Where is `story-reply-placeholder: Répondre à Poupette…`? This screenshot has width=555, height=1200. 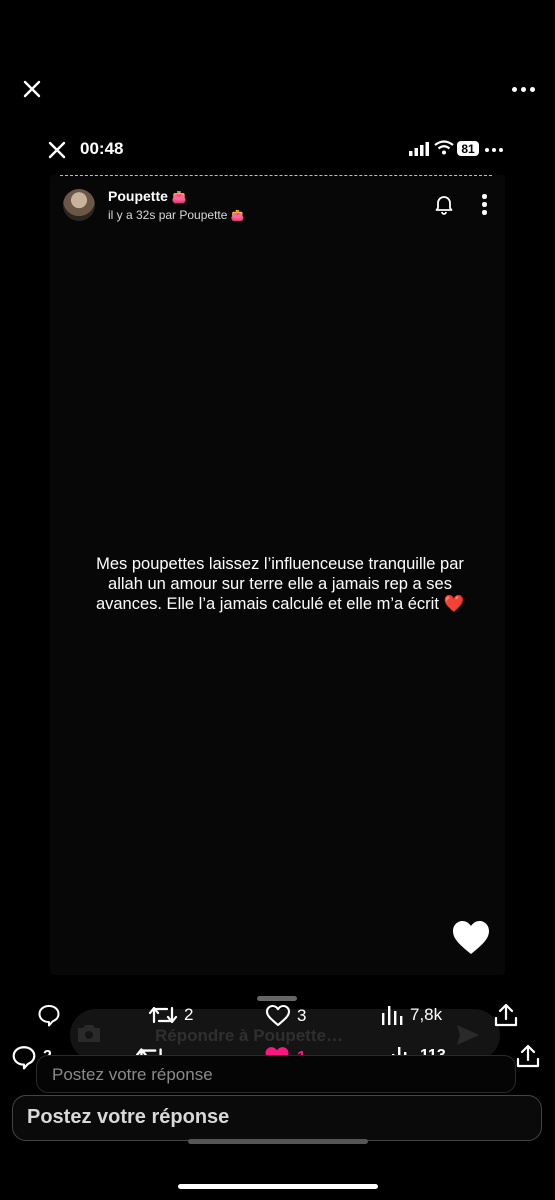 story-reply-placeholder: Répondre à Poupette… is located at coordinates (249, 1035).